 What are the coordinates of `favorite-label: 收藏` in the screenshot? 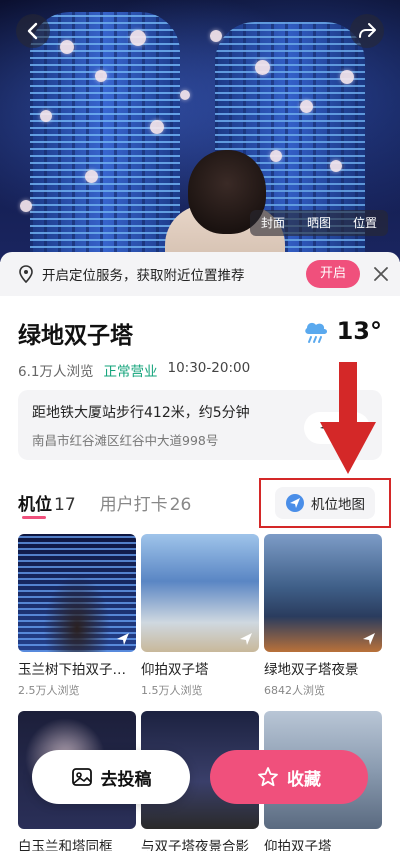 It's located at (304, 779).